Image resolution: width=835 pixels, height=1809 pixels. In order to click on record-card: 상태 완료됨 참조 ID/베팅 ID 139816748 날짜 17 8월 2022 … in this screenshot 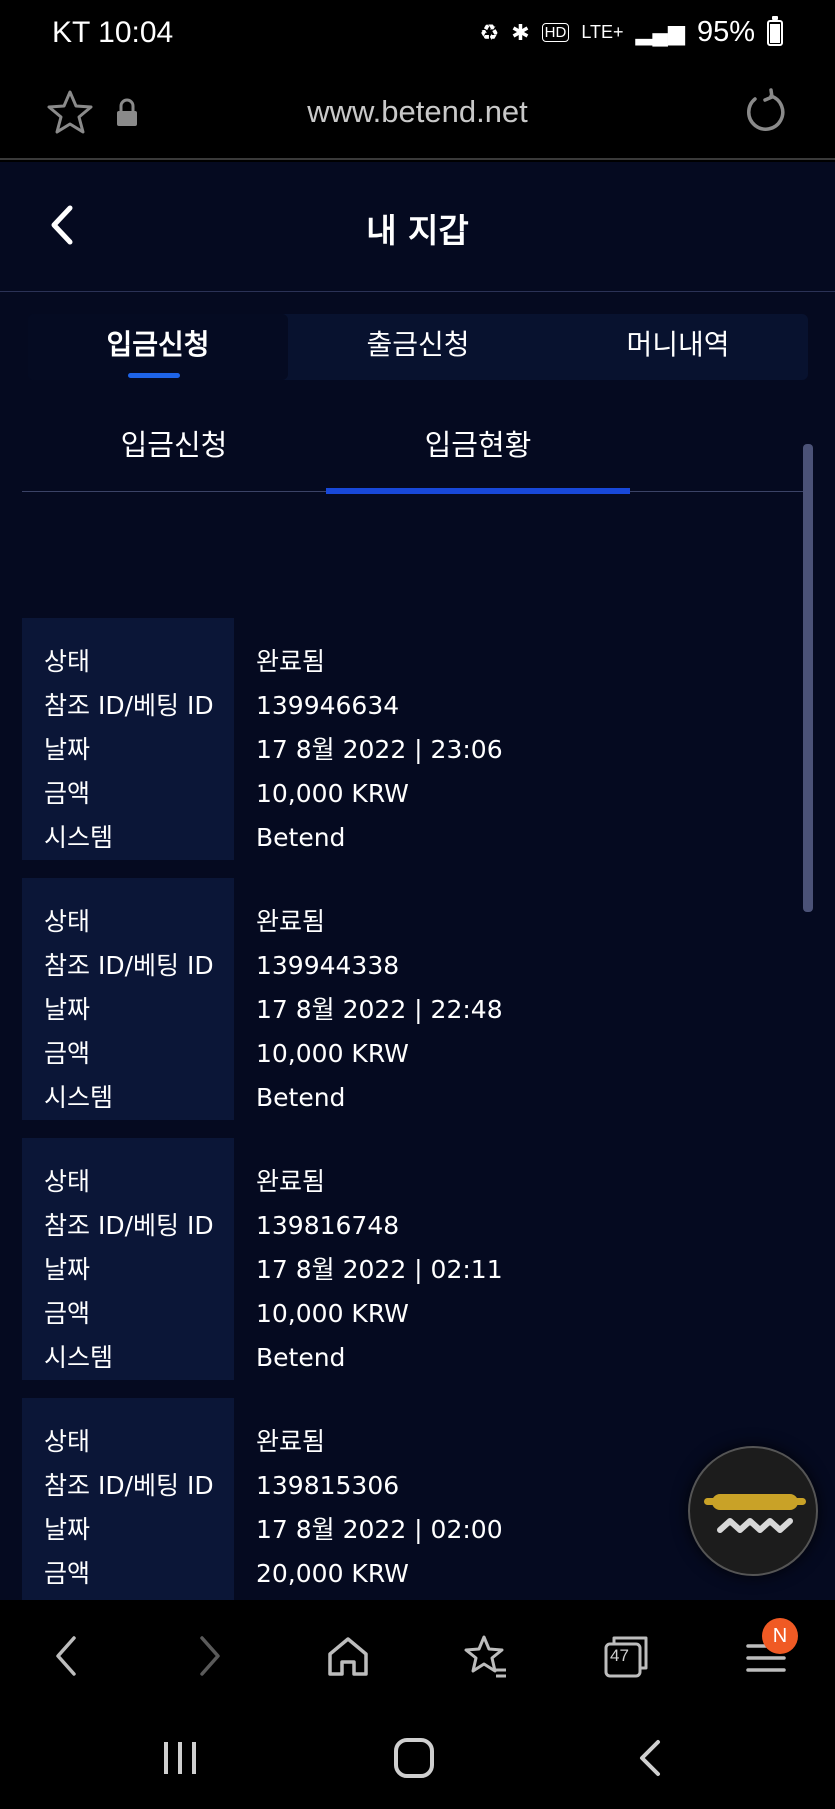, I will do `click(417, 1259)`.